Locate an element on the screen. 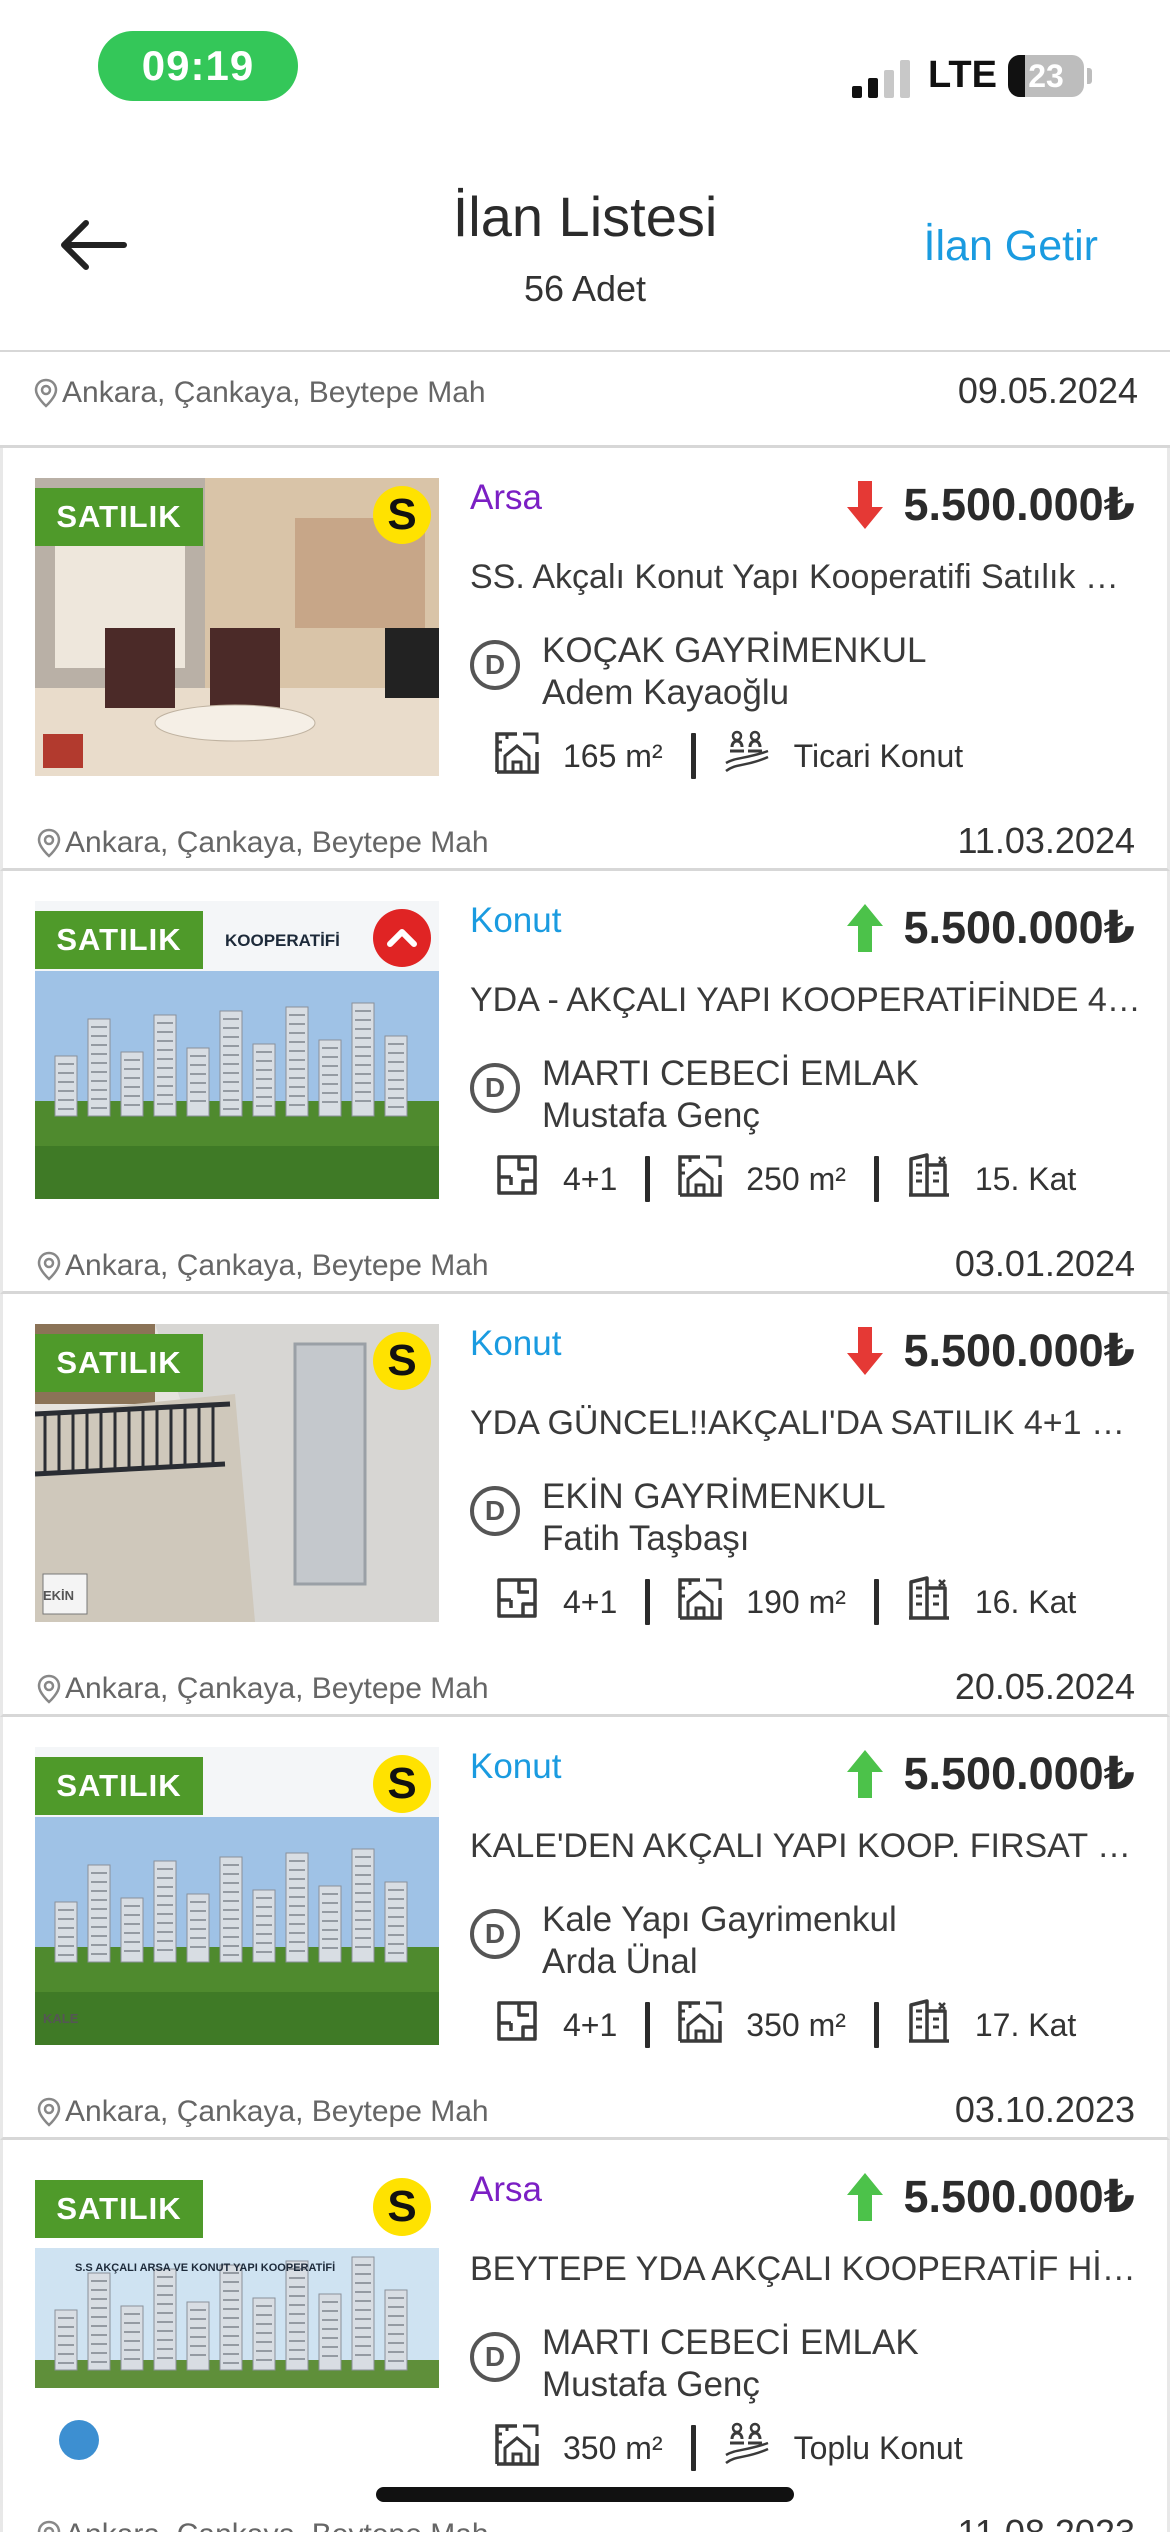 The height and width of the screenshot is (2532, 1170). listing-thumbnail: SATILIK KOOPERATİFİ is located at coordinates (237, 1050).